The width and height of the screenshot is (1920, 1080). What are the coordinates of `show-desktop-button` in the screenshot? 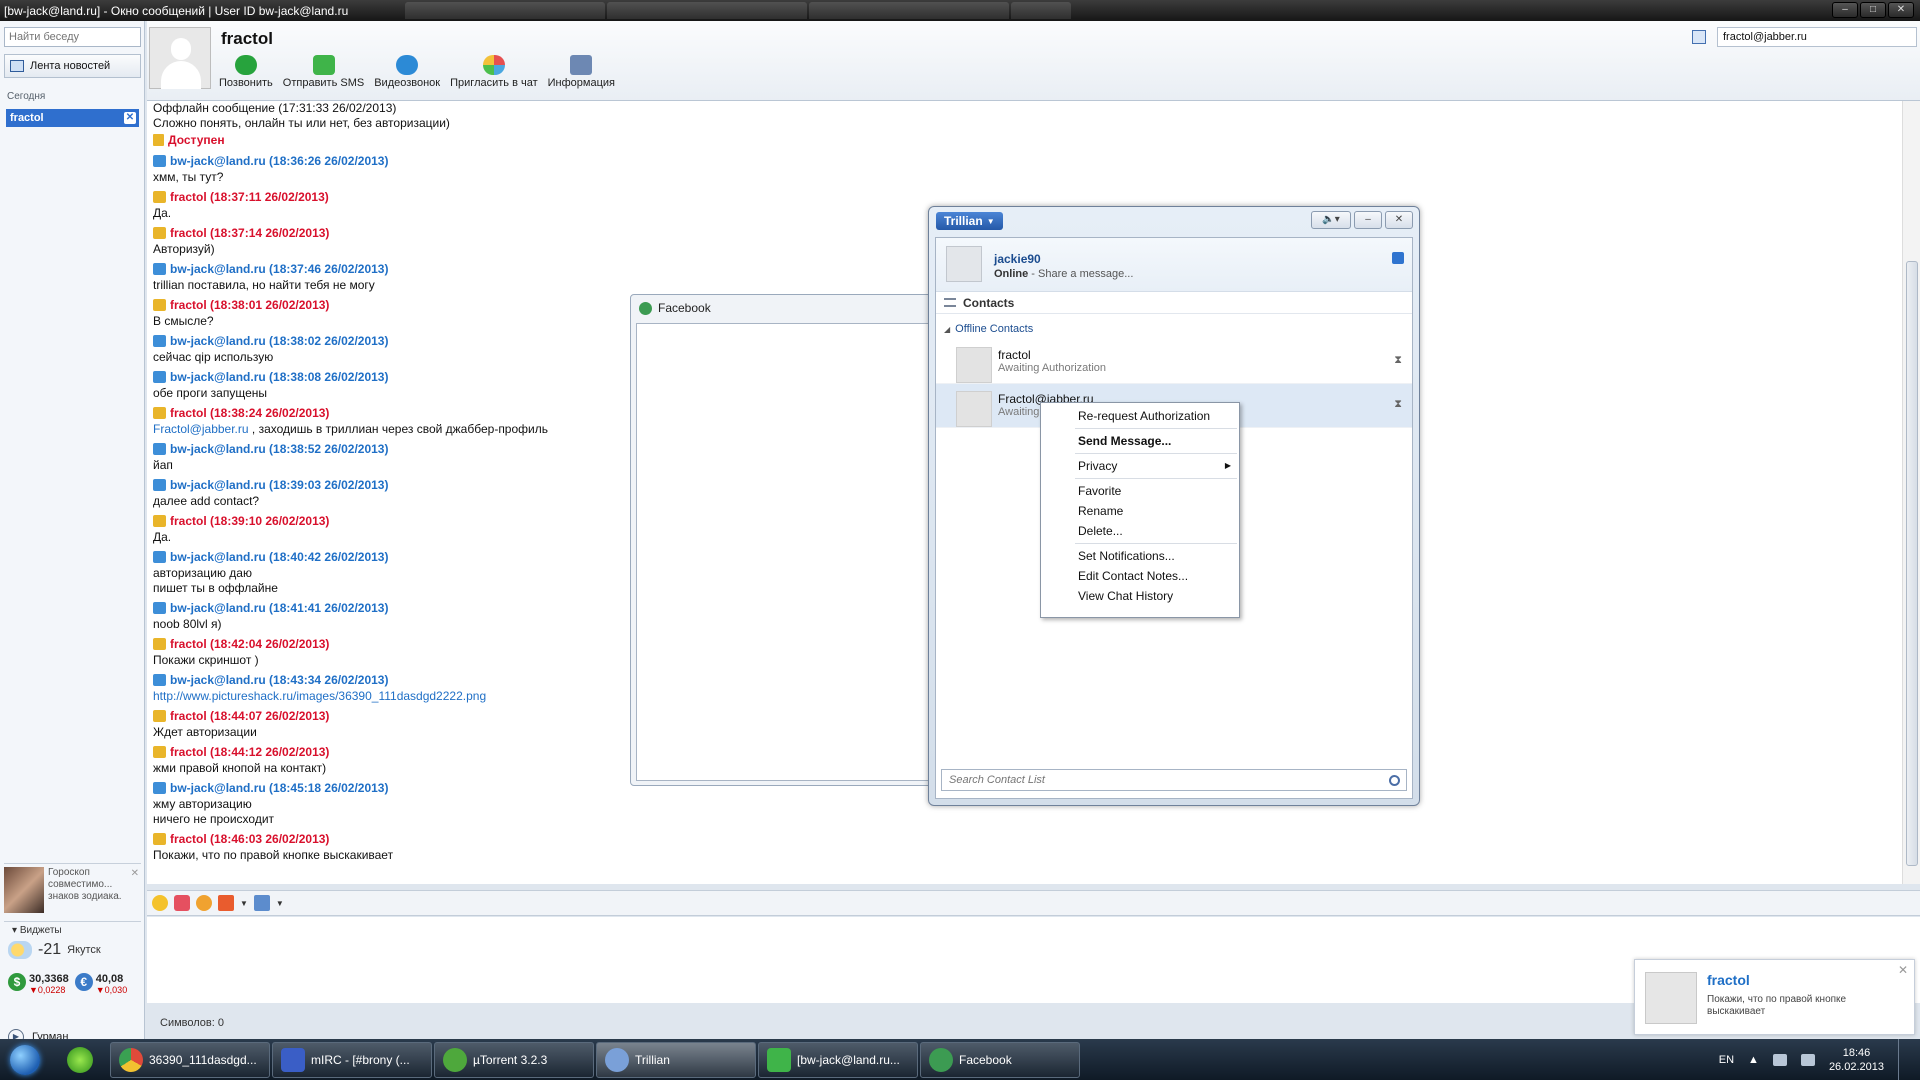 It's located at (1904, 1059).